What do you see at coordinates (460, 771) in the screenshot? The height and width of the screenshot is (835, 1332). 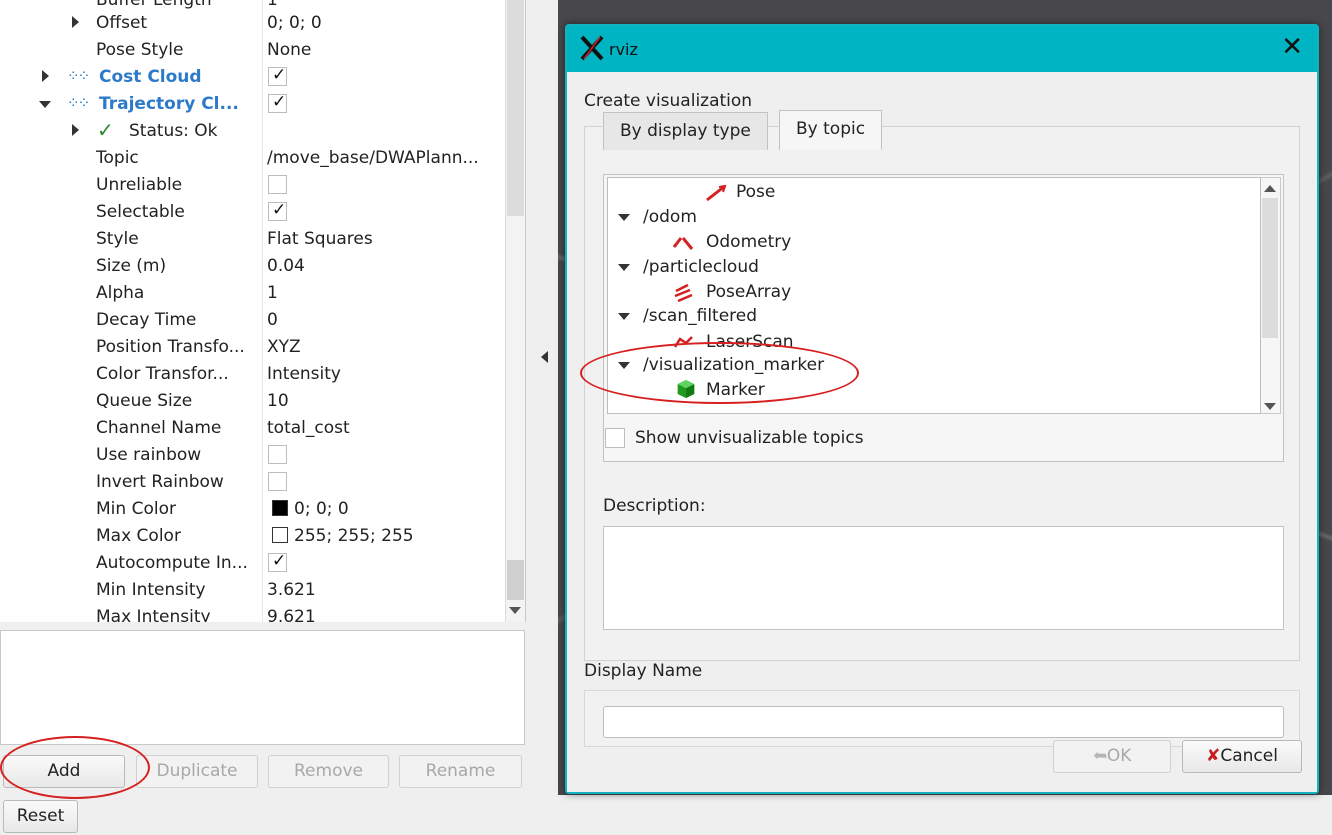 I see `rename-button: Rename` at bounding box center [460, 771].